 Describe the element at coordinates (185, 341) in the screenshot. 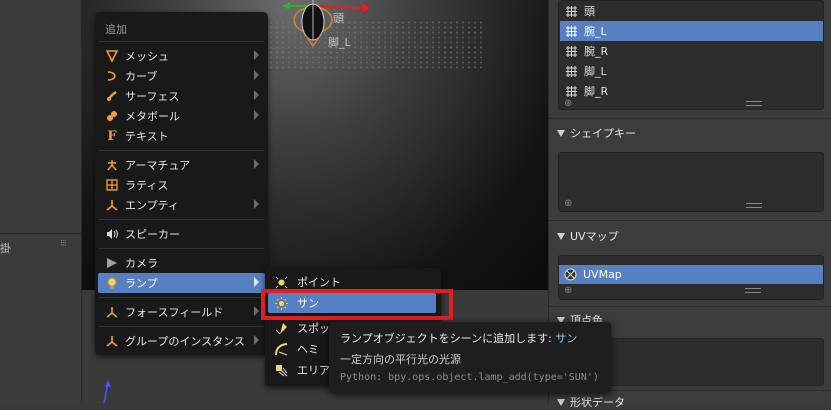

I see `menu-item-label: グループのインスタンス` at that location.